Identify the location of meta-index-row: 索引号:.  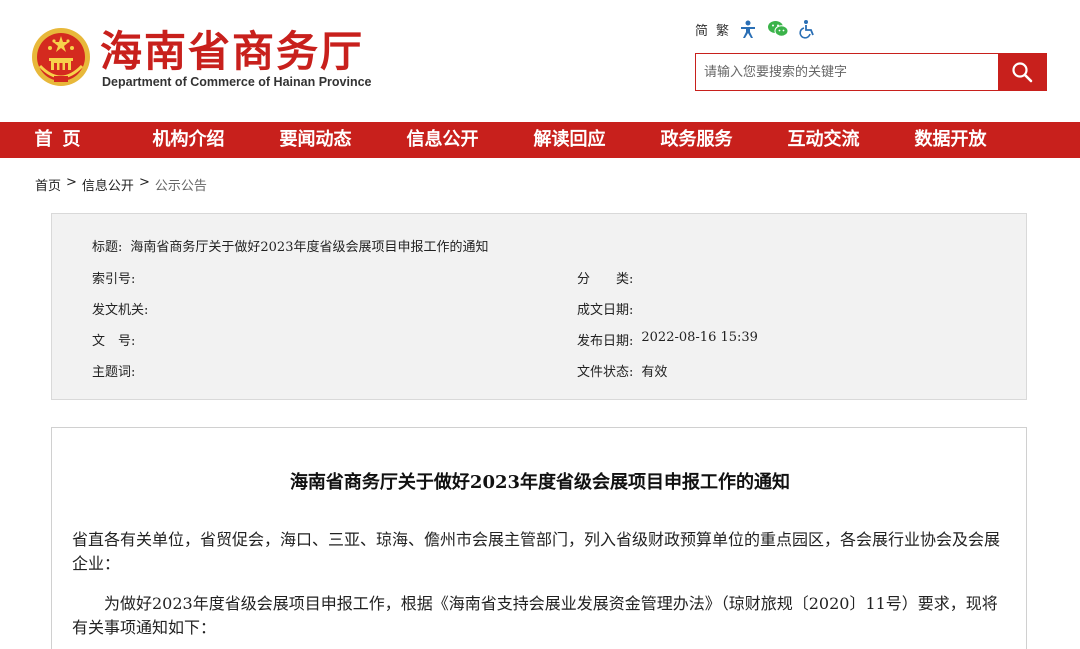
(117, 277).